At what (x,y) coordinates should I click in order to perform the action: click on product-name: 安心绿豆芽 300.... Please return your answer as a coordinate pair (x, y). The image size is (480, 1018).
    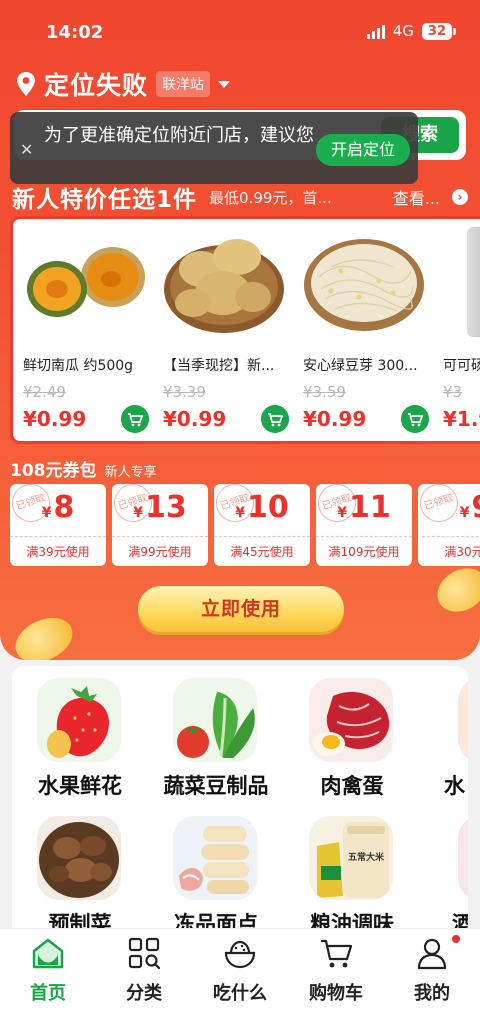
    Looking at the image, I should click on (360, 366).